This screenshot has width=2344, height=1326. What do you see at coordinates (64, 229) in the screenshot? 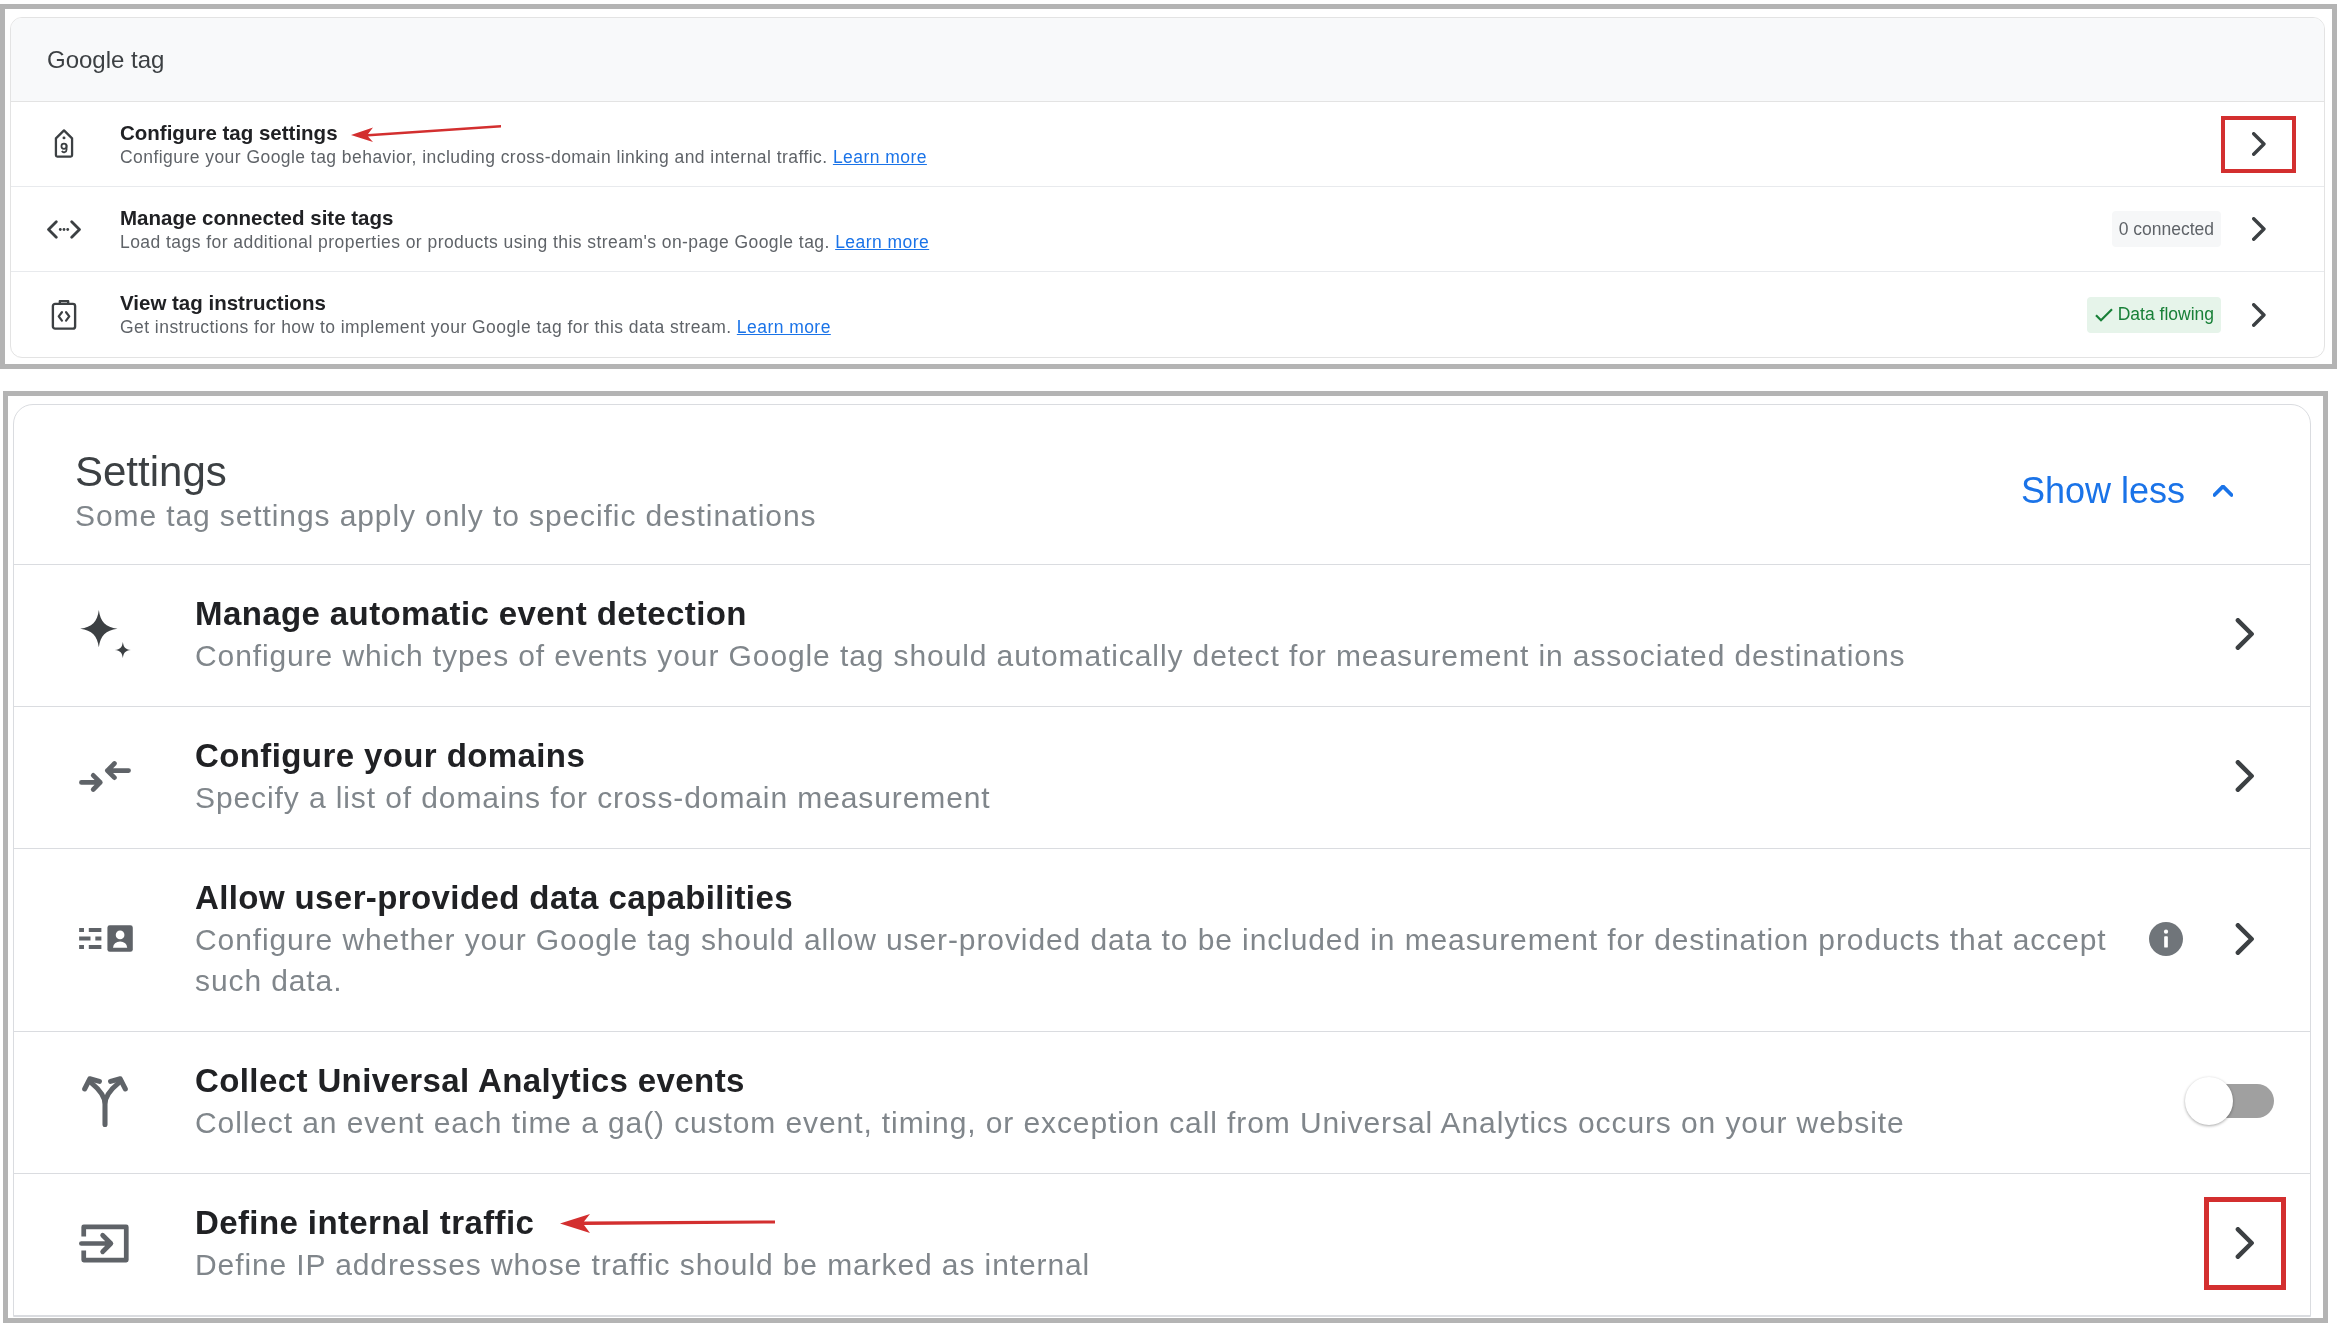
I see `code-dots-icon` at bounding box center [64, 229].